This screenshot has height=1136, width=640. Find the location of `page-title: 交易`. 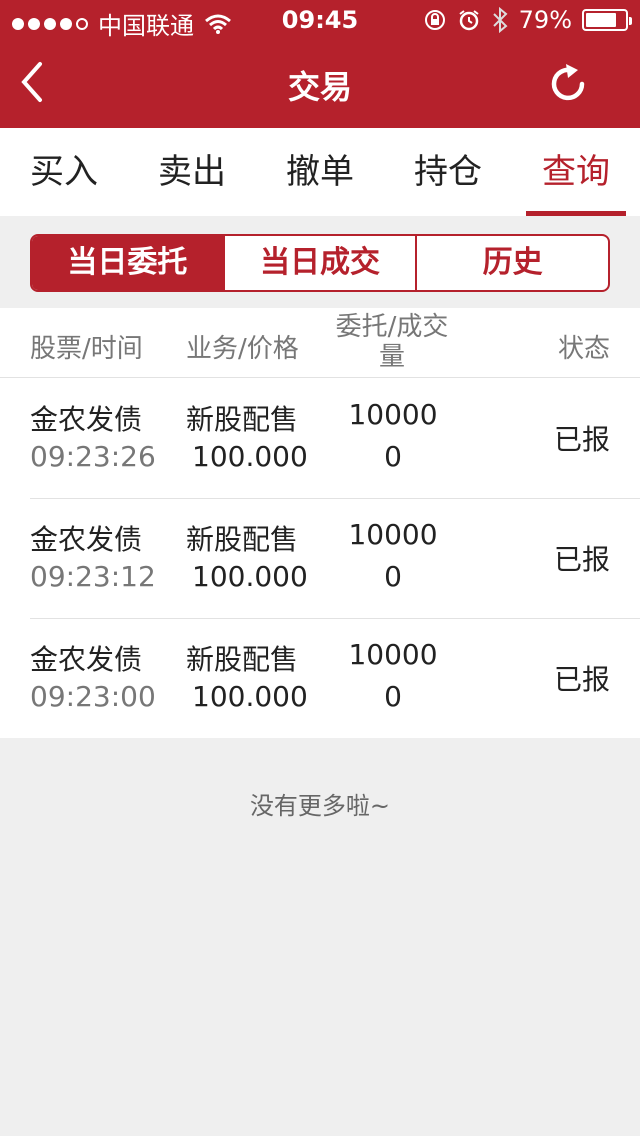

page-title: 交易 is located at coordinates (319, 87).